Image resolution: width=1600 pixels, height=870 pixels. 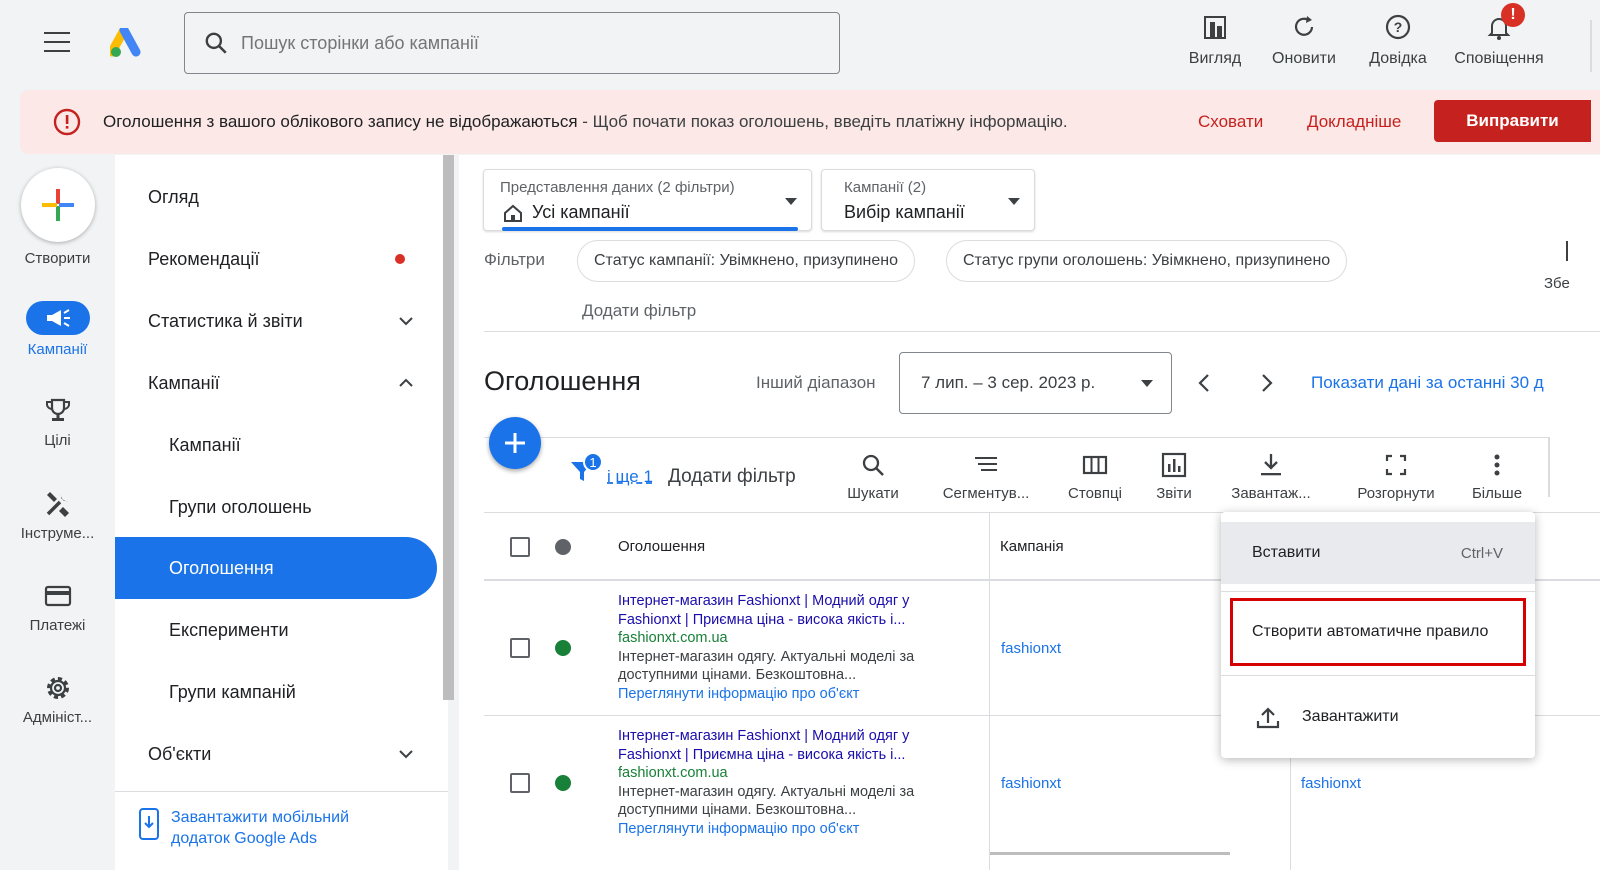 What do you see at coordinates (280, 630) in the screenshot?
I see `nav-experiments: Експерименти` at bounding box center [280, 630].